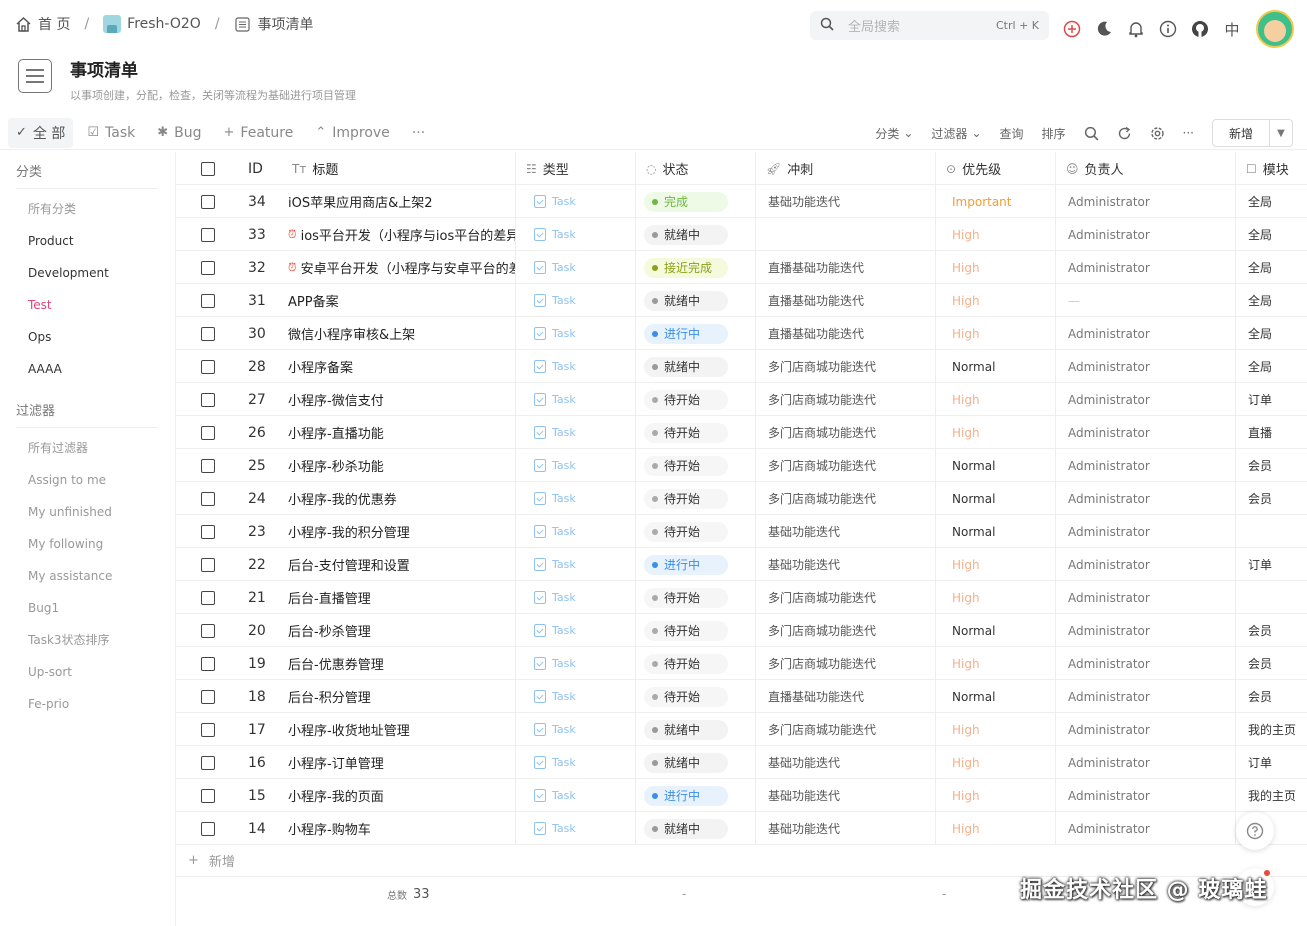 The height and width of the screenshot is (926, 1307). Describe the element at coordinates (741, 300) in the screenshot. I see `table-row: 31 APP备案 Task 就绪中 直播基础功能迭代 High — 全局` at that location.